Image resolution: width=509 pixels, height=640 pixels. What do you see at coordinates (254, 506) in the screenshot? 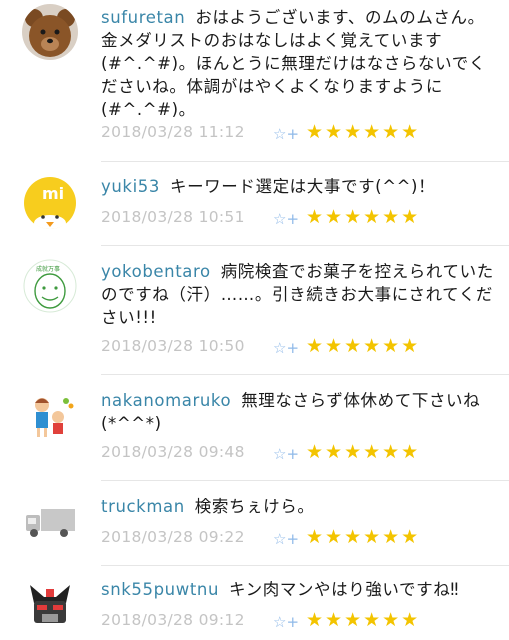
I see `comment-body: 検索ちぇけら。` at bounding box center [254, 506].